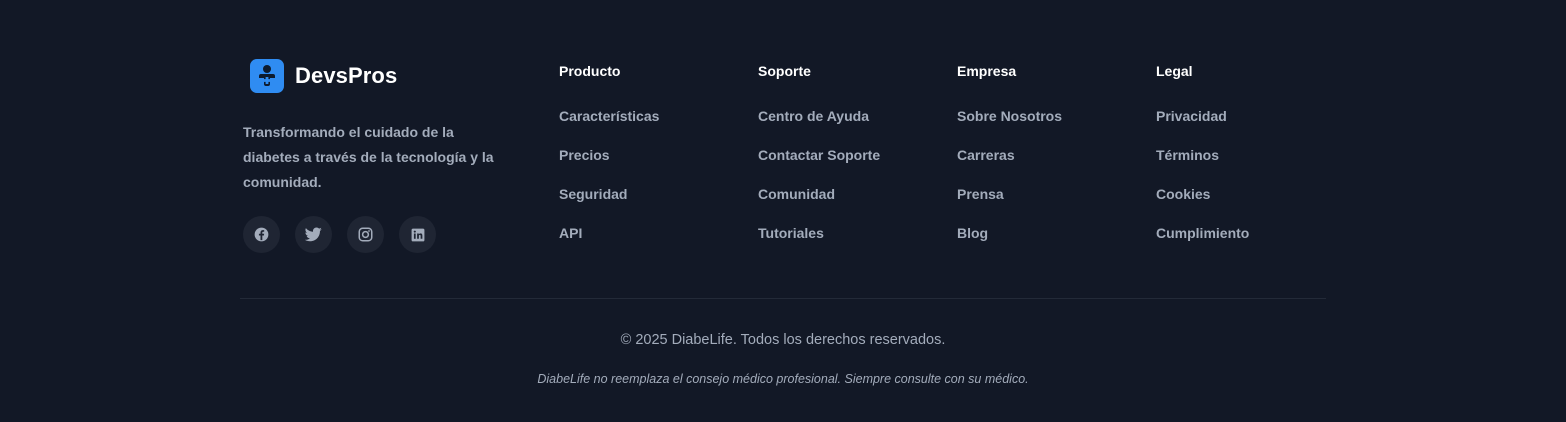 The height and width of the screenshot is (422, 1566). What do you see at coordinates (1202, 233) in the screenshot?
I see `footer-link-cumplimiento: Cumplimiento` at bounding box center [1202, 233].